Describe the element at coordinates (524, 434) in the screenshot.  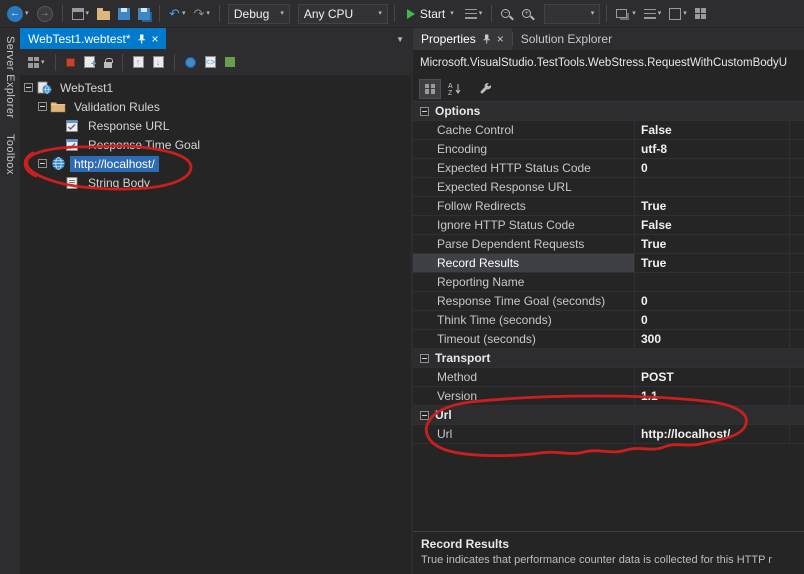
I see `property-name: Url` at that location.